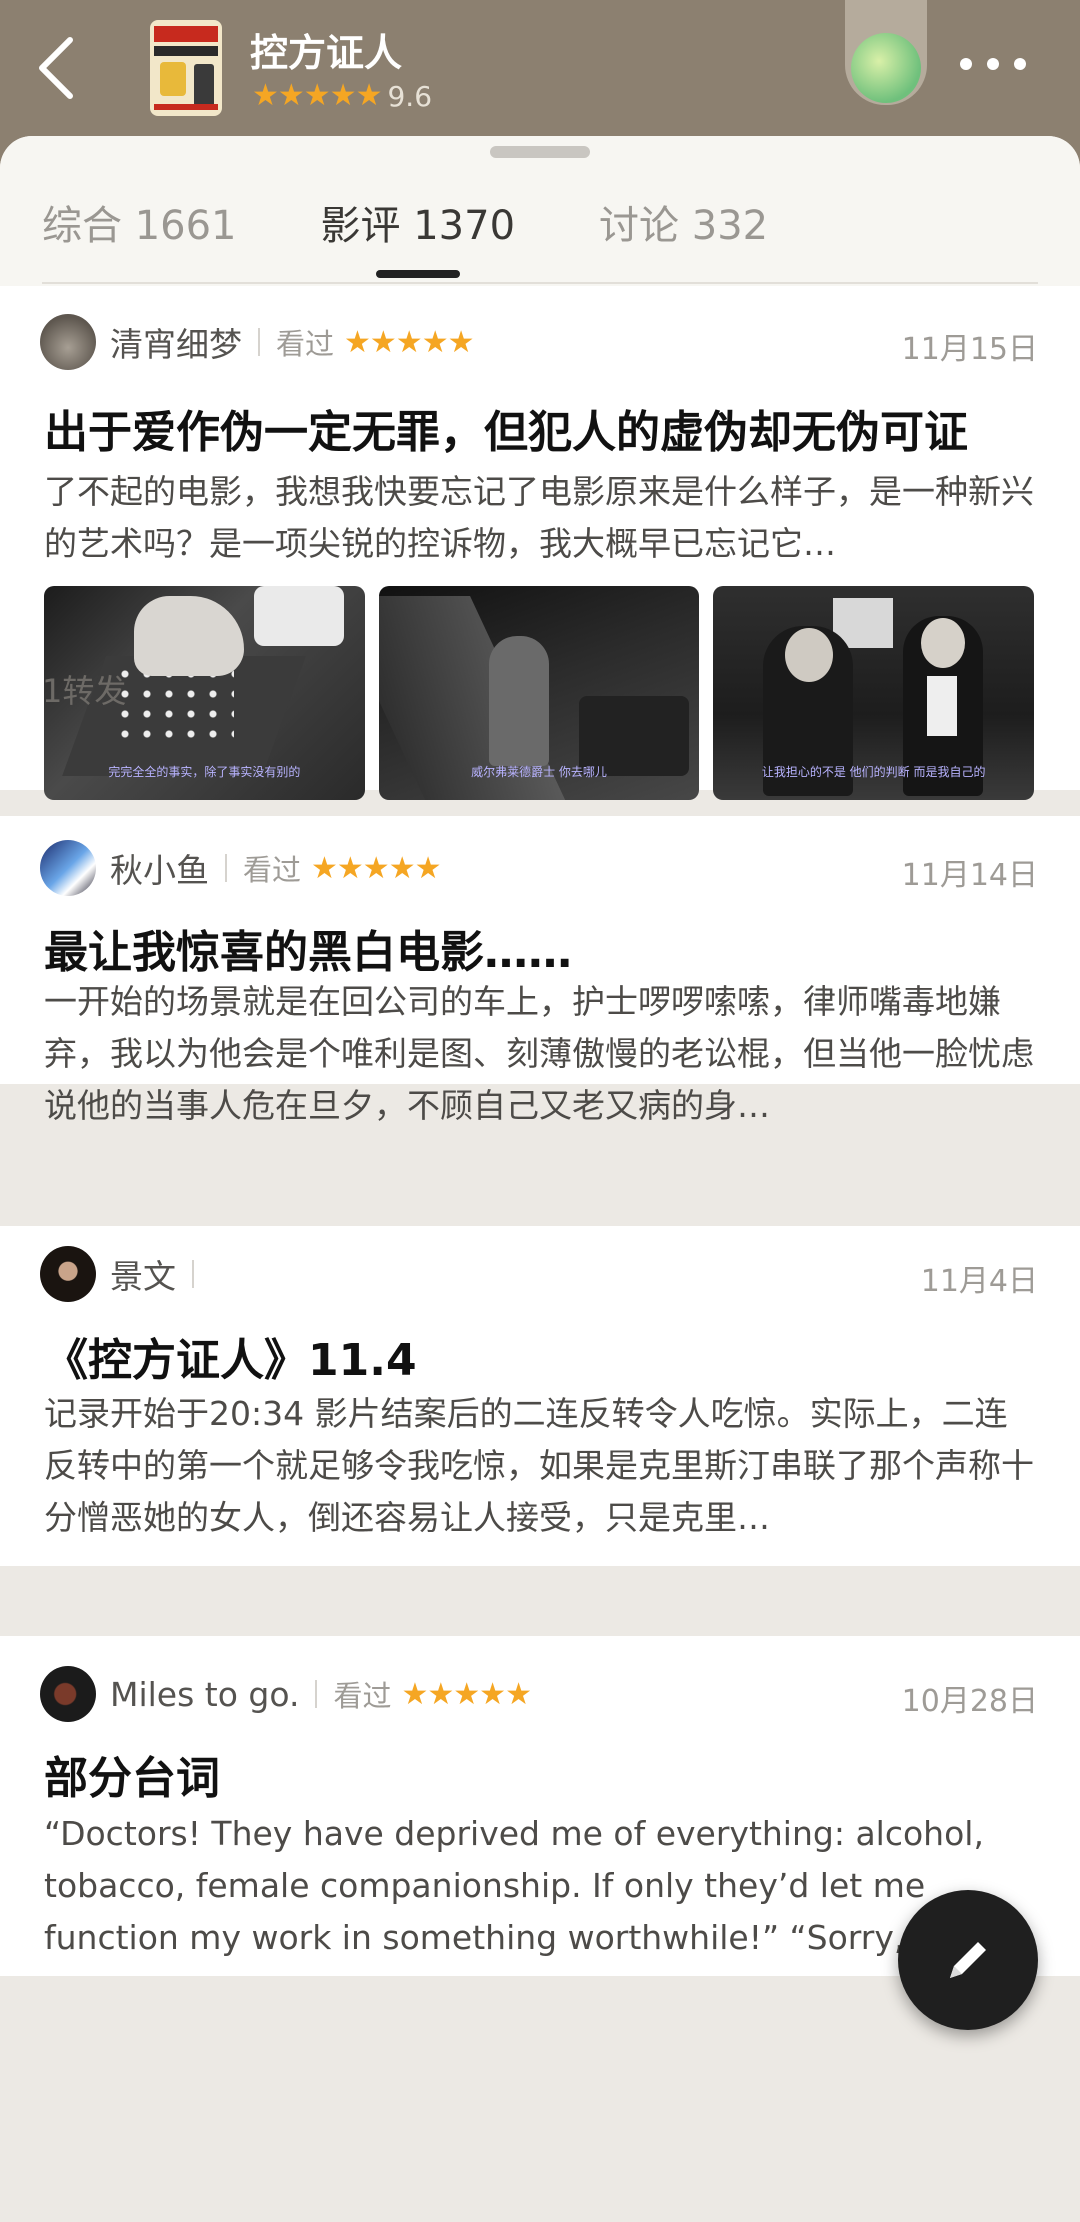 The height and width of the screenshot is (2222, 1080). Describe the element at coordinates (204, 1694) in the screenshot. I see `review-author: Miles to go.` at that location.